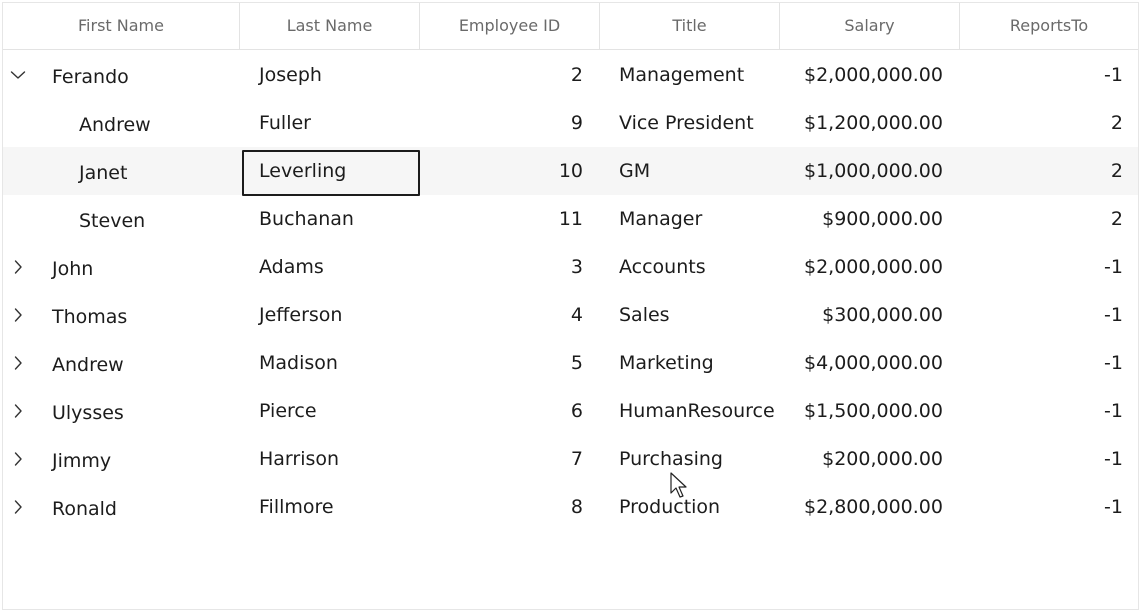 The width and height of the screenshot is (1142, 613). I want to click on table-row: Andrew Madison 5 Marketing $4,000,000.00 -1, so click(570, 363).